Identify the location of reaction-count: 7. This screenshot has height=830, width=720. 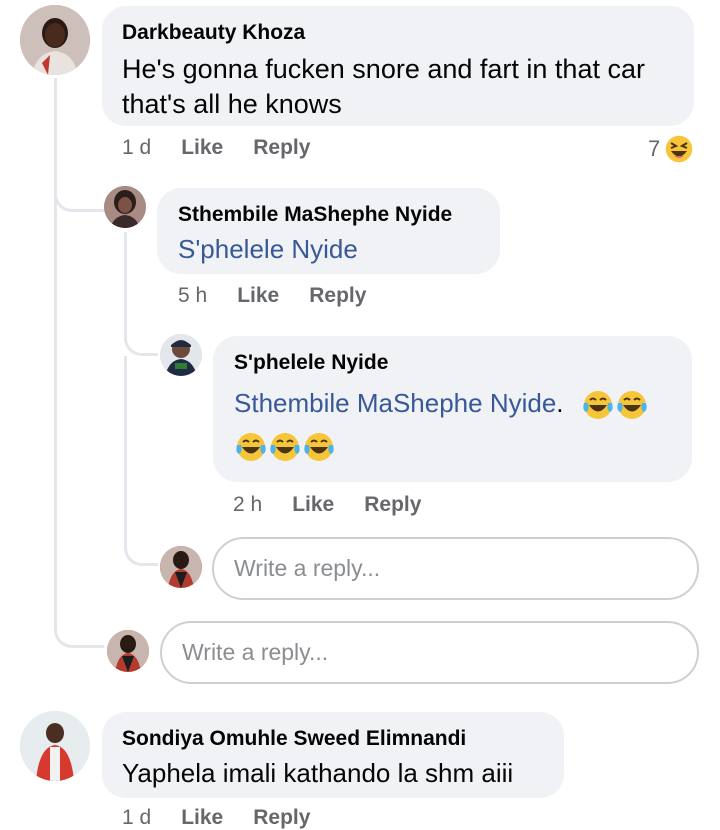
(654, 148).